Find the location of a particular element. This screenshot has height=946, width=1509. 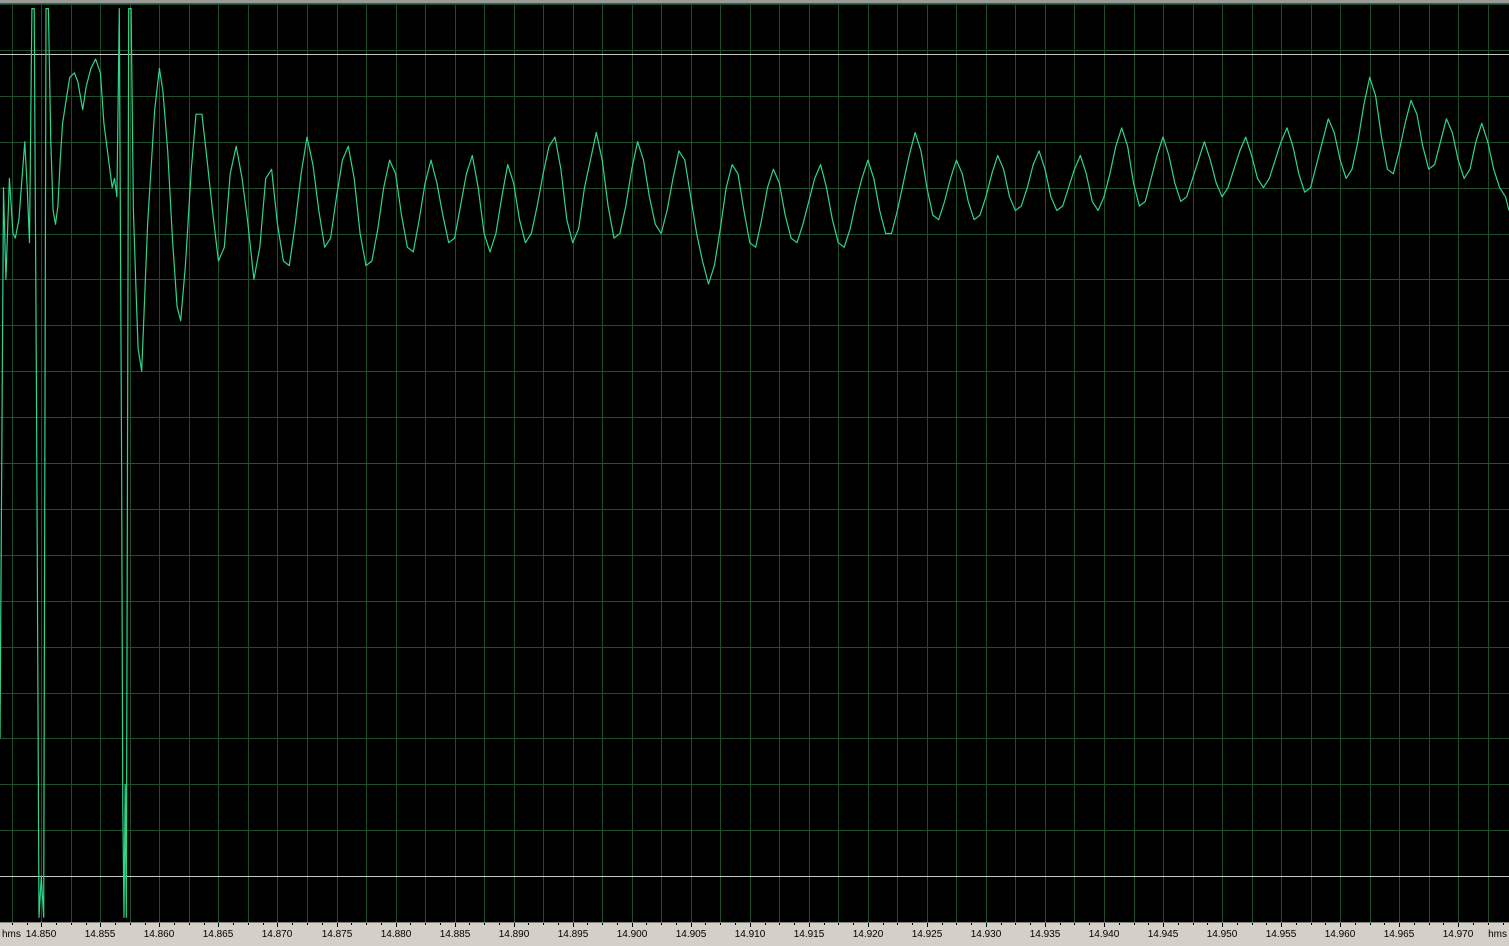

ruler-tick-label: 14.895 is located at coordinates (573, 934).